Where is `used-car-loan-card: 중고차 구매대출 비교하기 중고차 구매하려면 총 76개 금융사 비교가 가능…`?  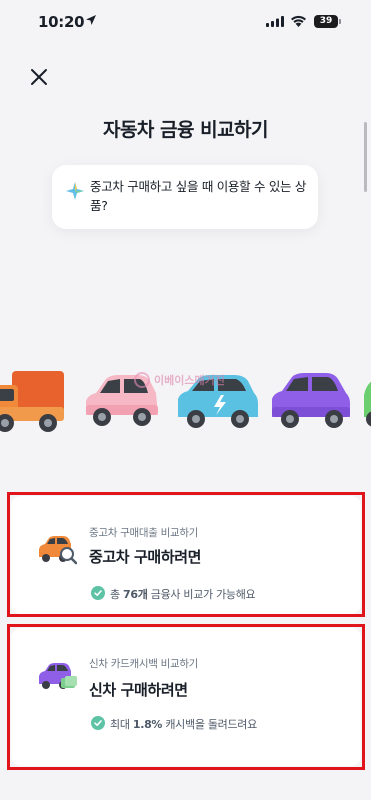
used-car-loan-card: 중고차 구매대출 비교하기 중고차 구매하려면 총 76개 금융사 비교가 가능… is located at coordinates (186, 555).